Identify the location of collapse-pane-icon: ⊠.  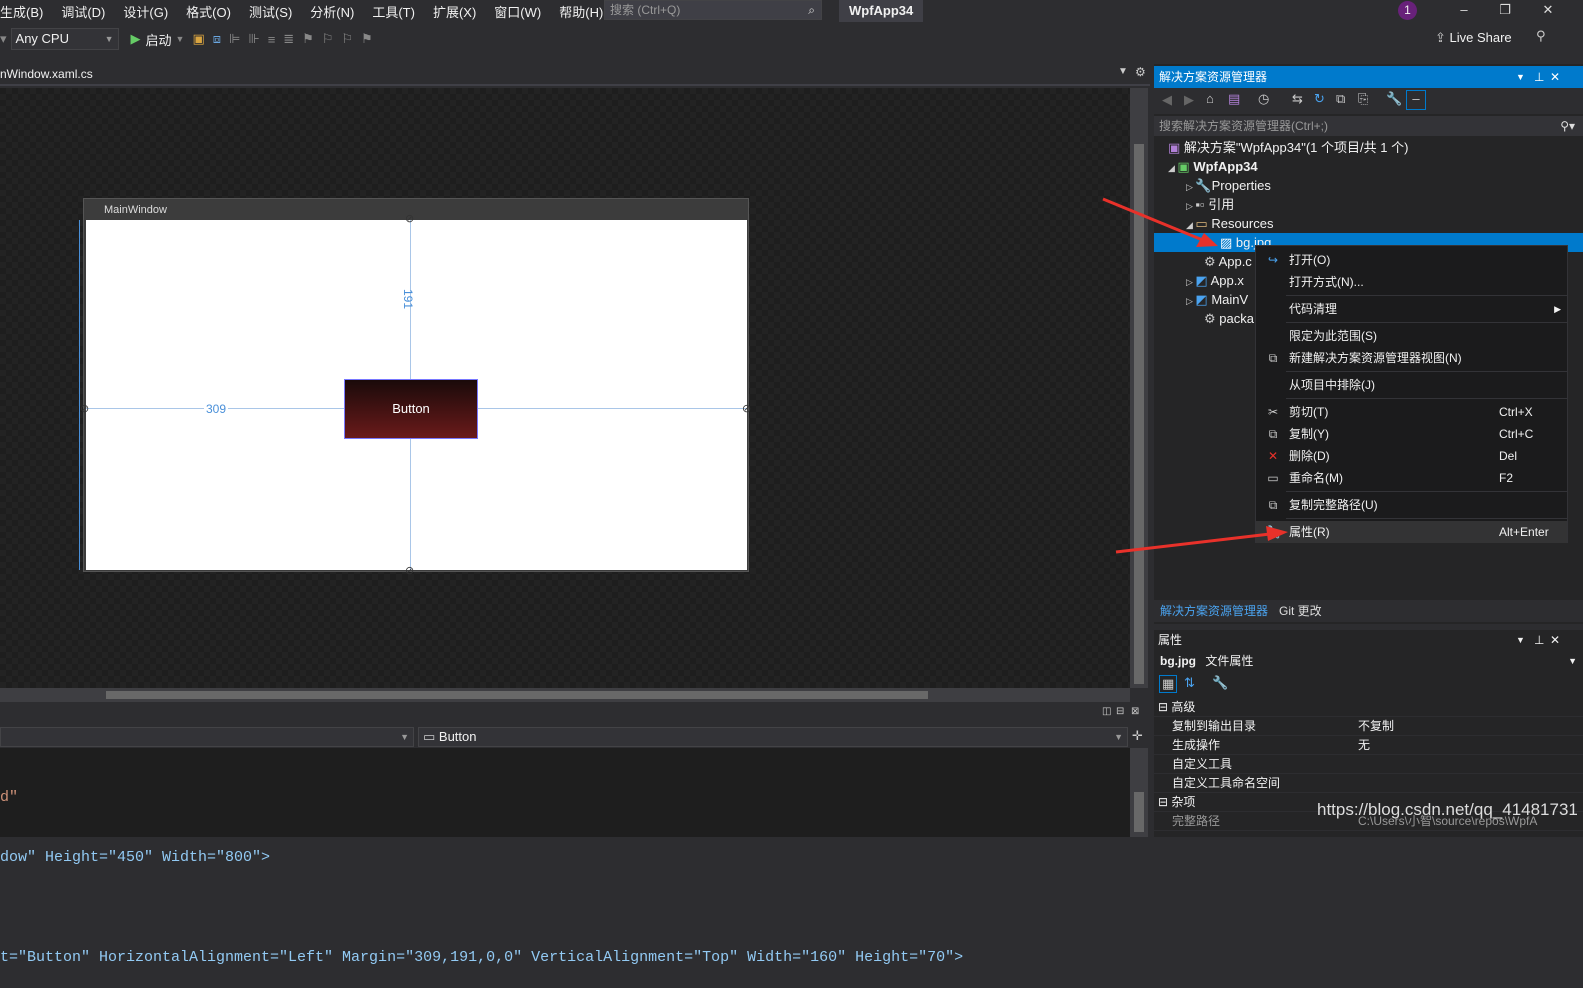
(1135, 711).